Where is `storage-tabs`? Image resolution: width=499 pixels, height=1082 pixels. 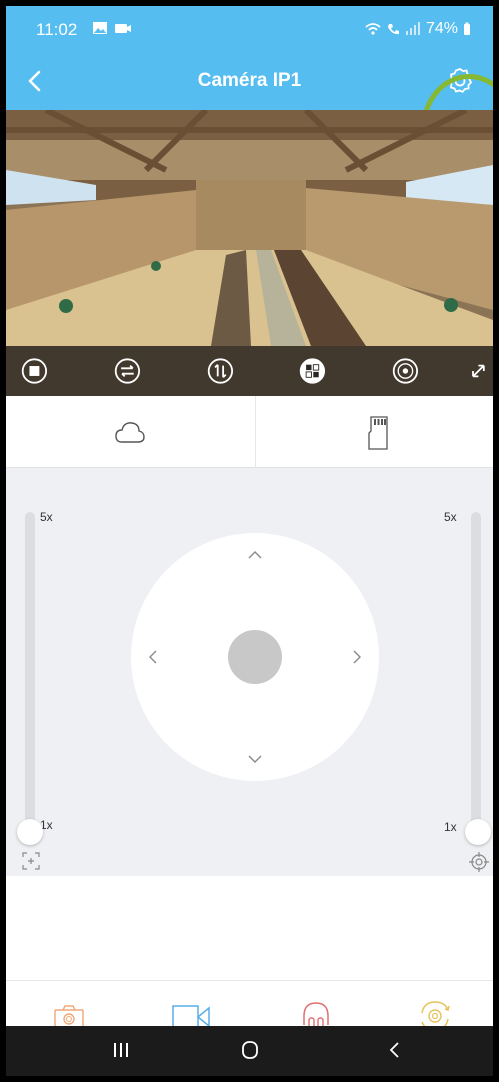
storage-tabs is located at coordinates (249, 432).